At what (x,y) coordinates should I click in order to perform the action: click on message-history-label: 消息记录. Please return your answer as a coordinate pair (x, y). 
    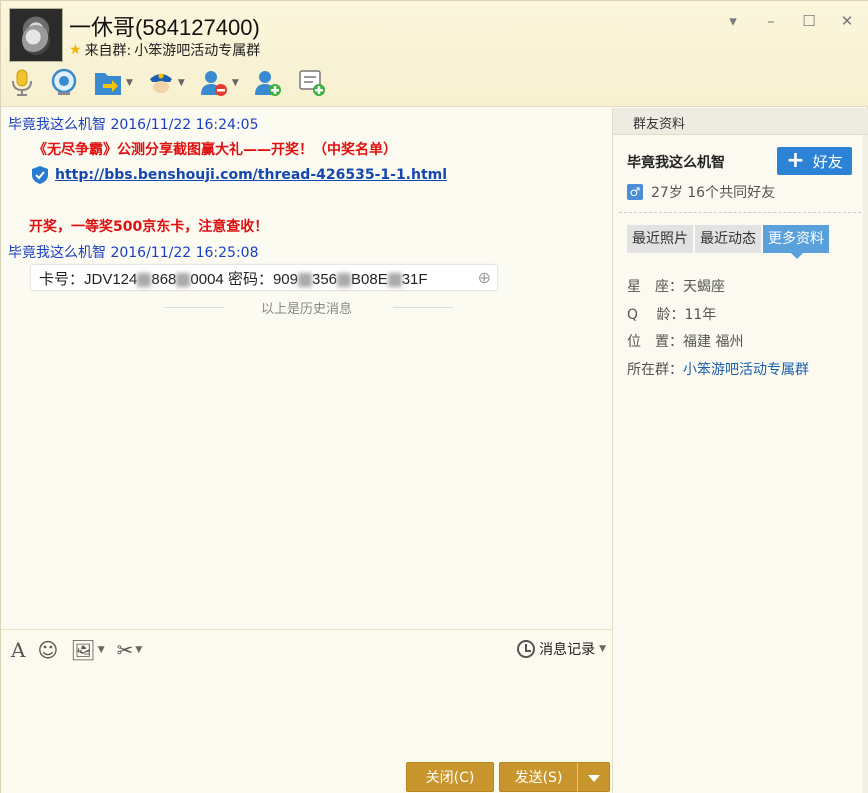
    Looking at the image, I should click on (567, 650).